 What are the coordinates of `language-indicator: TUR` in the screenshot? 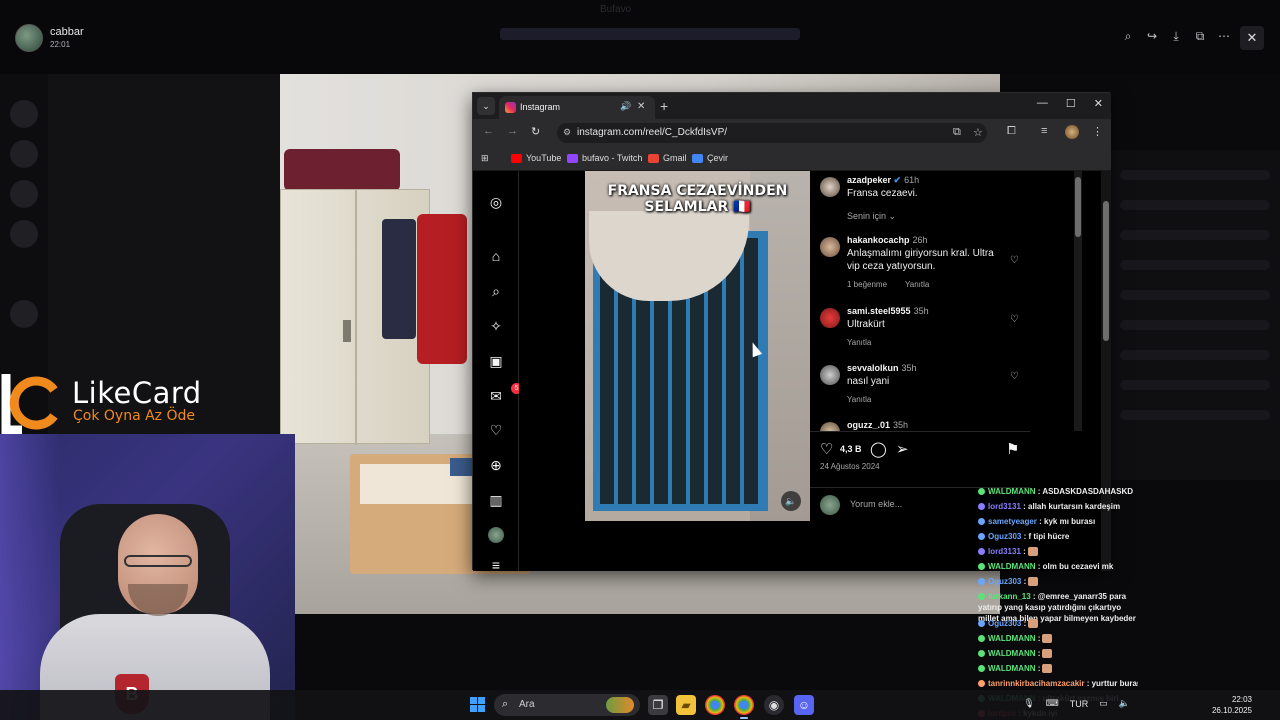 It's located at (1079, 704).